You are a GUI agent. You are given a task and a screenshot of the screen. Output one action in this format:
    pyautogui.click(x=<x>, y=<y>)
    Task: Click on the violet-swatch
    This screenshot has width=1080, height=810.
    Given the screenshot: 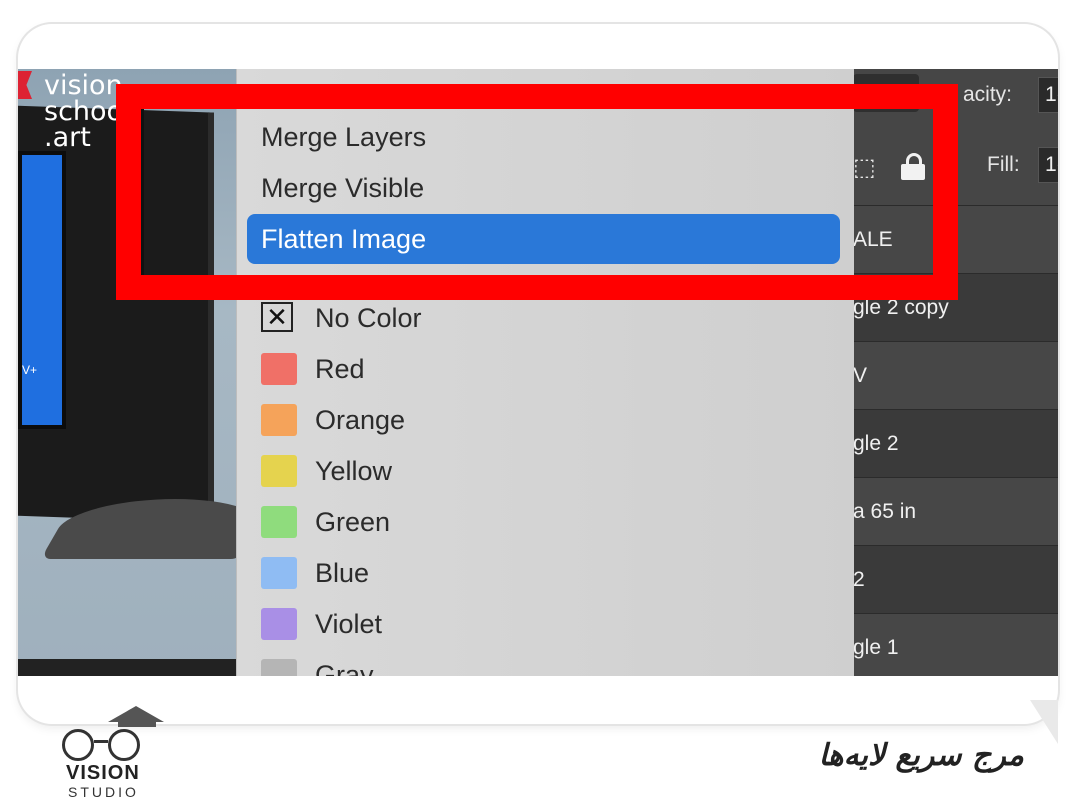 What is the action you would take?
    pyautogui.click(x=279, y=624)
    